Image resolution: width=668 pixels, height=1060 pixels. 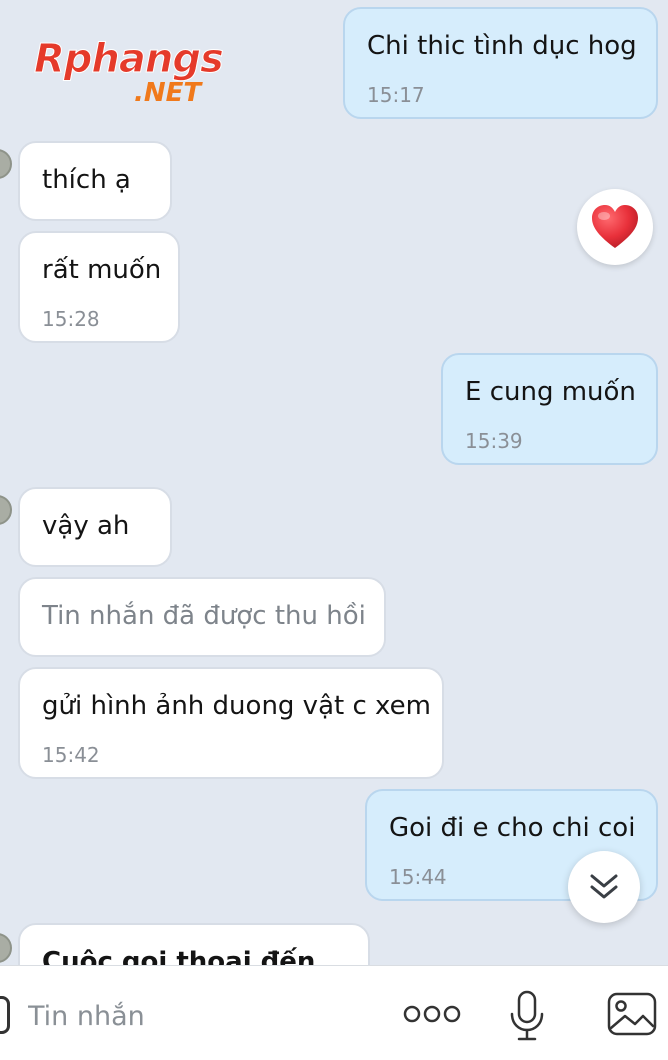 I want to click on heart-icon, so click(x=615, y=226).